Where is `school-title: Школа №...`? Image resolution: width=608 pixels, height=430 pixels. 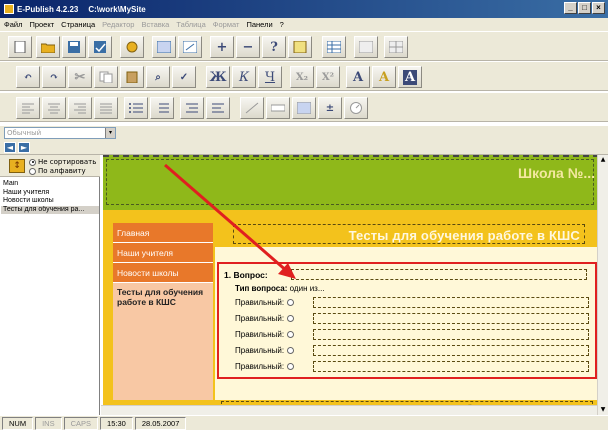 school-title: Школа №... is located at coordinates (556, 173).